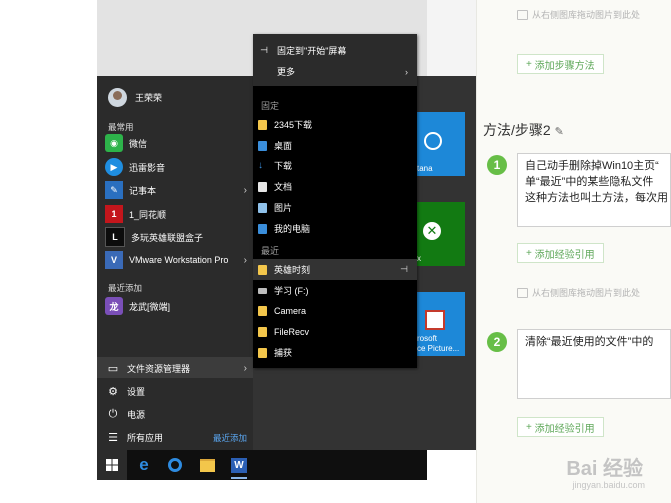 This screenshot has width=671, height=503. I want to click on avatar, so click(117, 97).